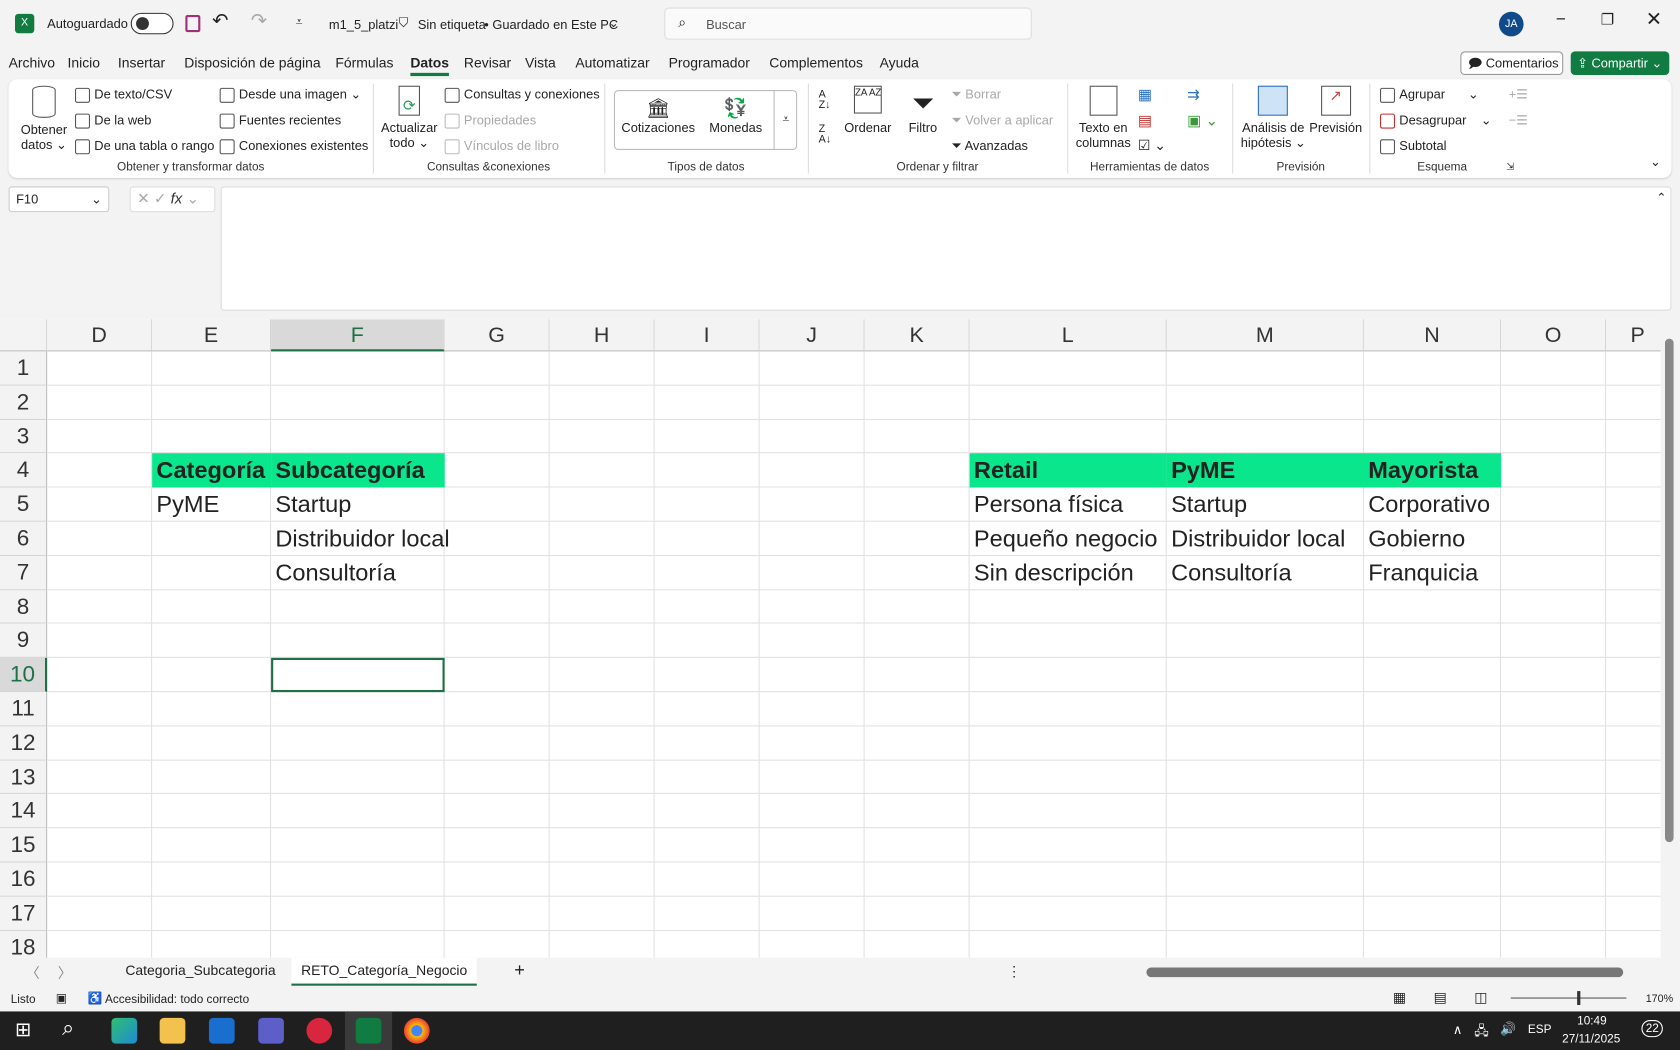 The height and width of the screenshot is (1050, 1680). I want to click on cell-J14, so click(812, 811).